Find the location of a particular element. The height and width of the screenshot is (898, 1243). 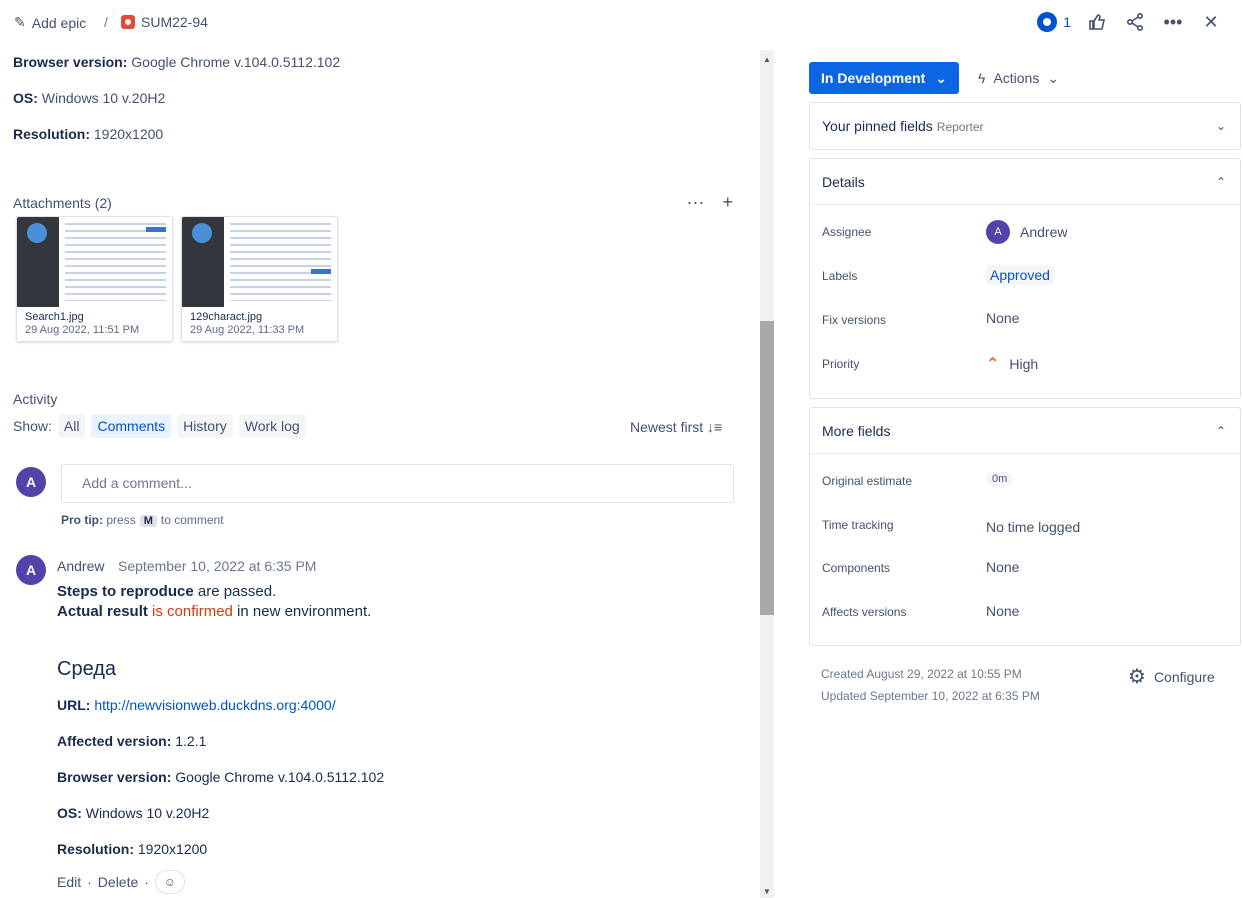

assignee-name: Andrew is located at coordinates (1044, 232).